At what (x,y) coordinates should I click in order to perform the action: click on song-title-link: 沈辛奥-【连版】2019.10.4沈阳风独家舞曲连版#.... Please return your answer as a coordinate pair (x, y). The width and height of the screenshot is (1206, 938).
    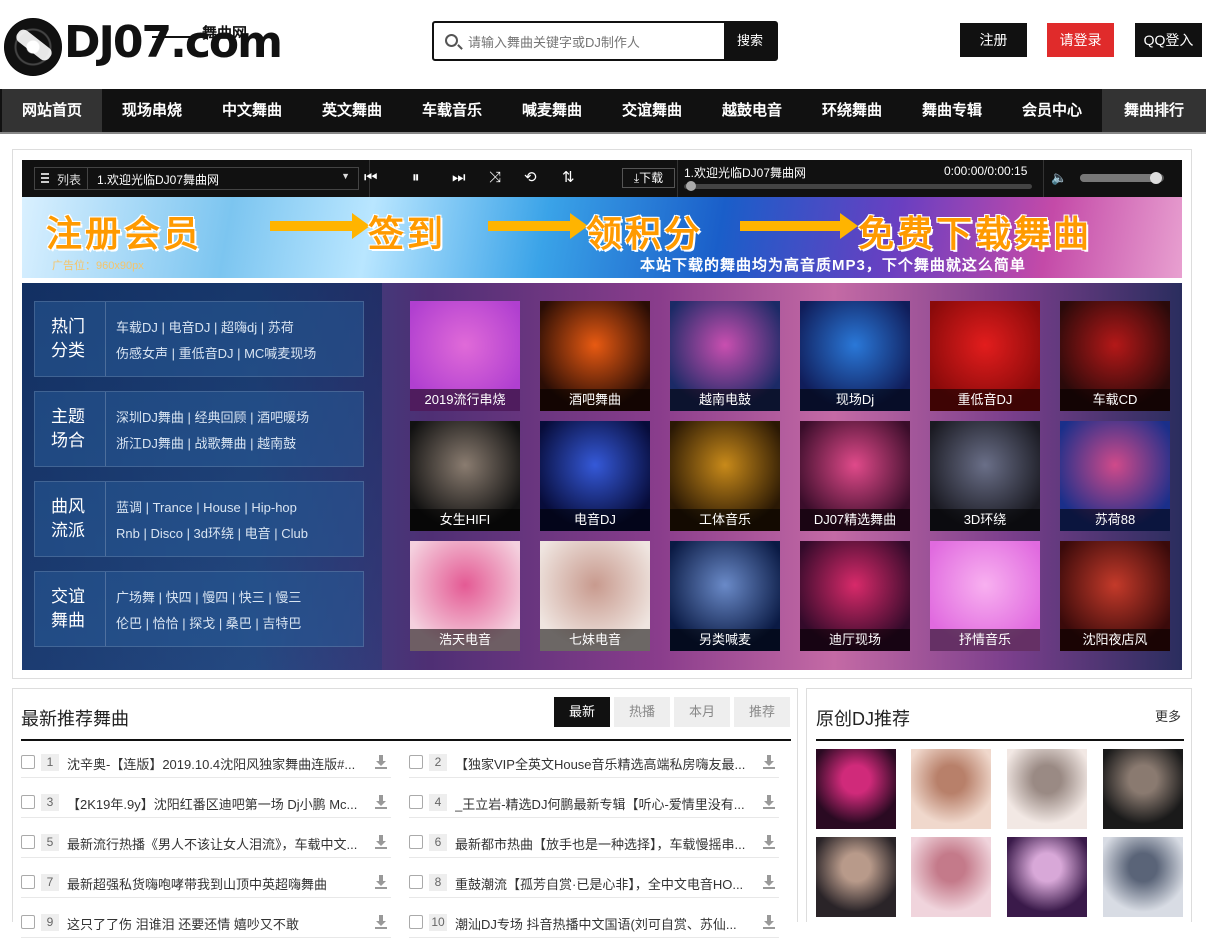
    Looking at the image, I should click on (216, 763).